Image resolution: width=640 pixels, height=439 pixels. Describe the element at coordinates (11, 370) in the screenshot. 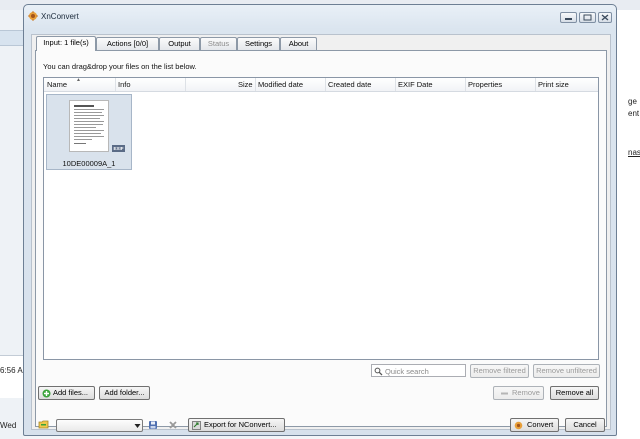

I see `background-time: 6:56 A` at that location.